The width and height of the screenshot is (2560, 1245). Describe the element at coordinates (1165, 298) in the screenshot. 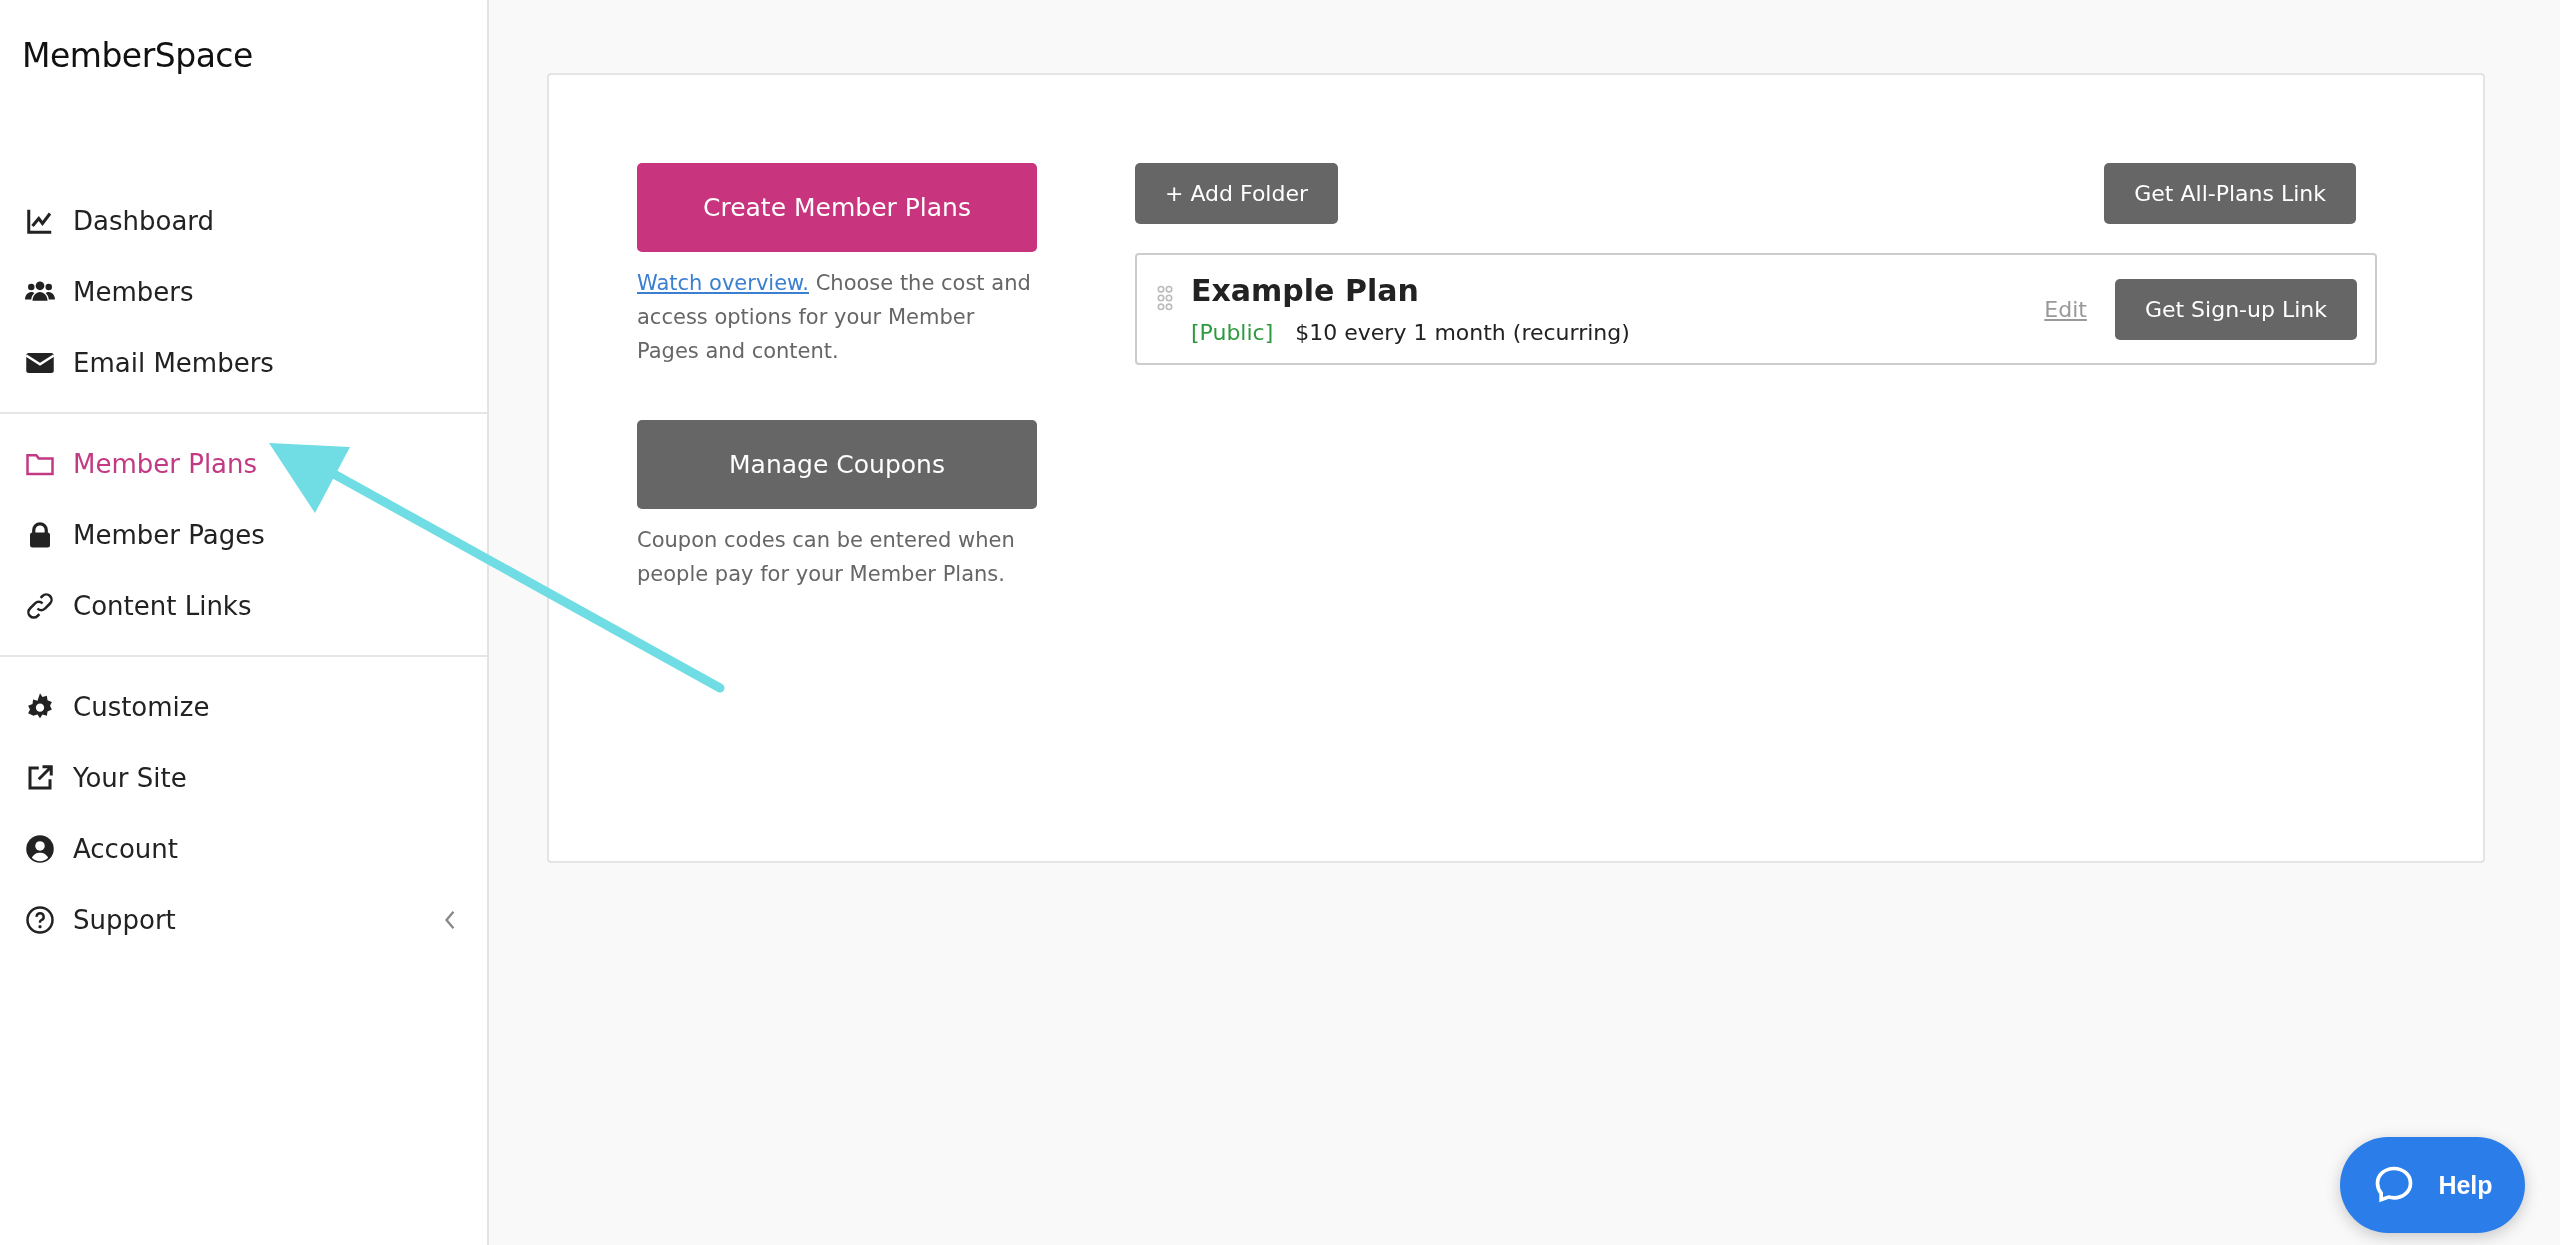

I see `drag-handle-icon` at that location.